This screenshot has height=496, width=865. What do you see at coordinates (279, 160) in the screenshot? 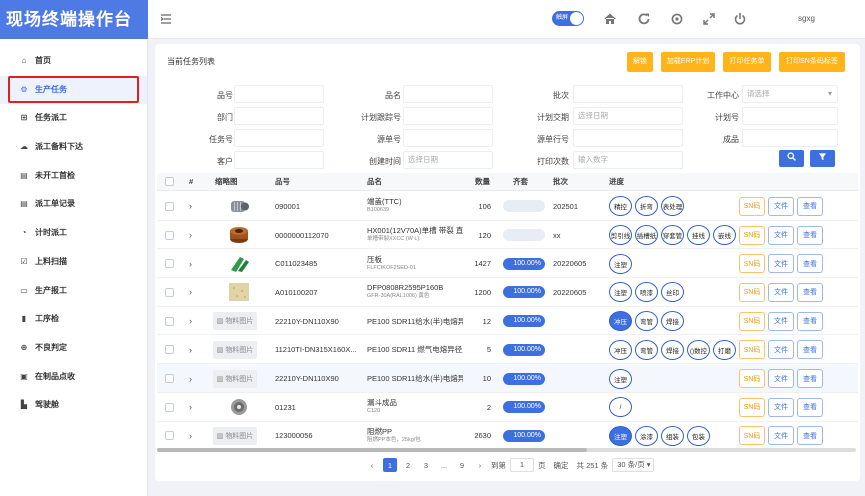
I see `customer-input` at bounding box center [279, 160].